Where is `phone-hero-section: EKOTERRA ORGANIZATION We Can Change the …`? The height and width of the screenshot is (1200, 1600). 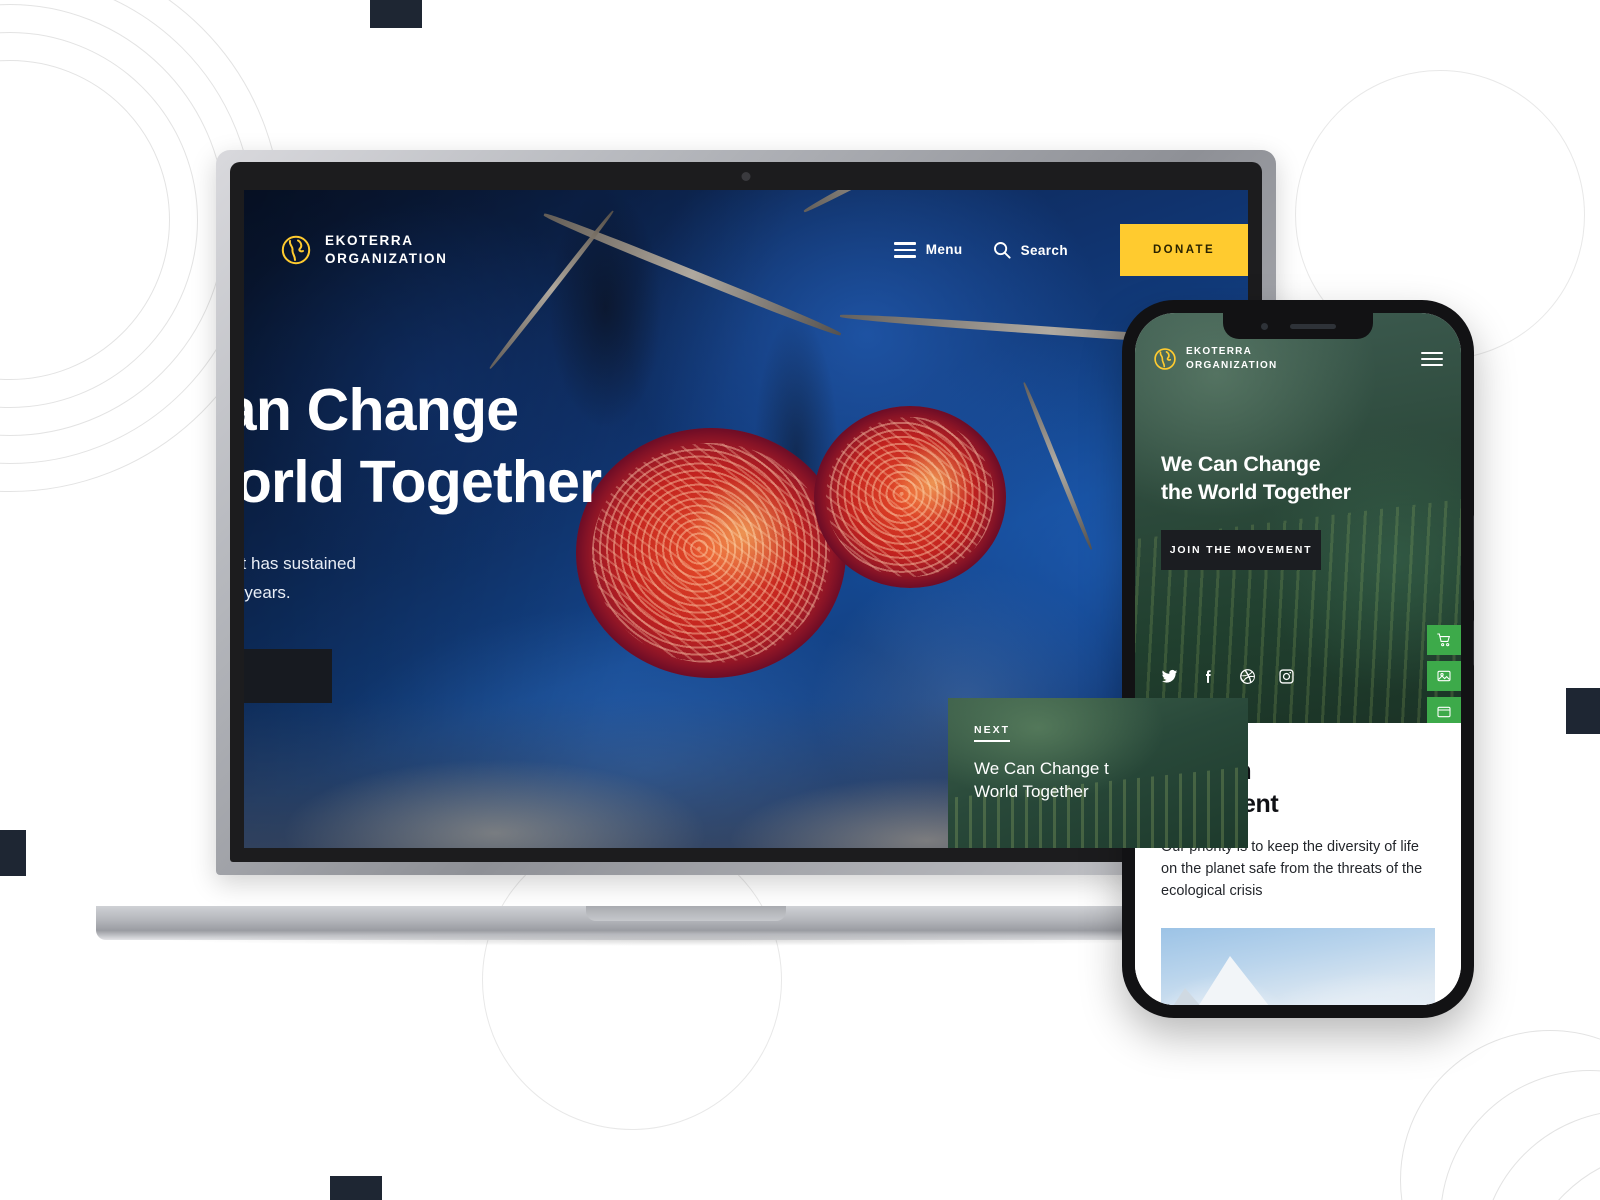 phone-hero-section: EKOTERRA ORGANIZATION We Can Change the … is located at coordinates (1298, 518).